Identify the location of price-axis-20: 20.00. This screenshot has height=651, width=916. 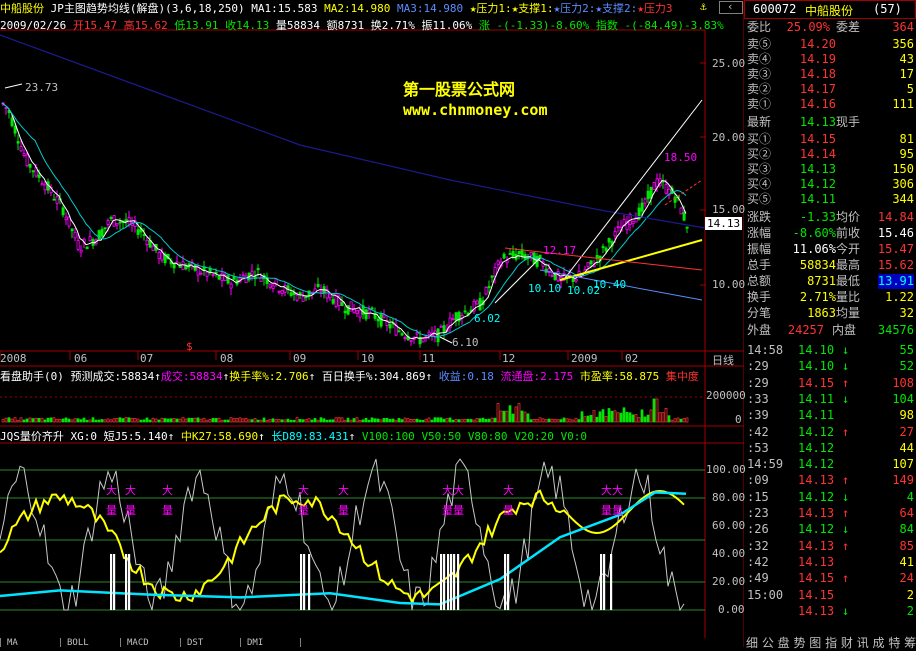
(729, 137).